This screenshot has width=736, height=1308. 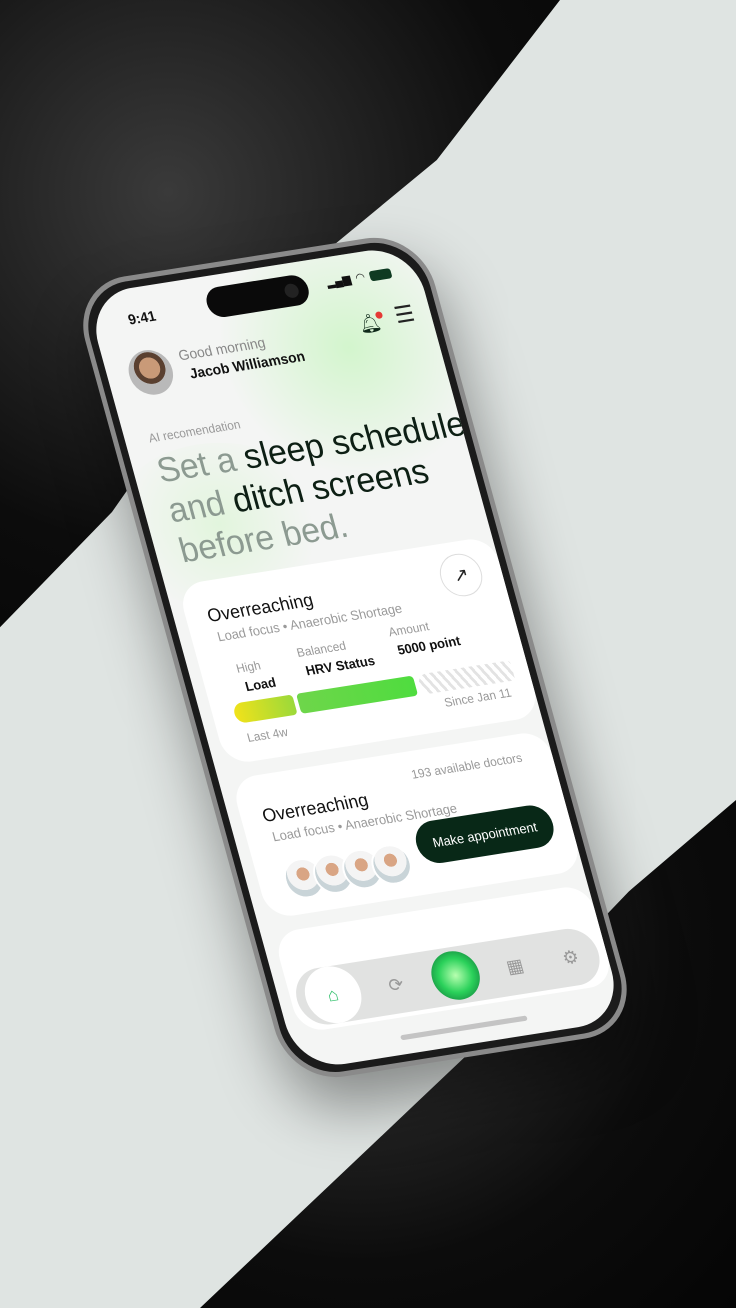 What do you see at coordinates (408, 629) in the screenshot?
I see `stat-label: Amount` at bounding box center [408, 629].